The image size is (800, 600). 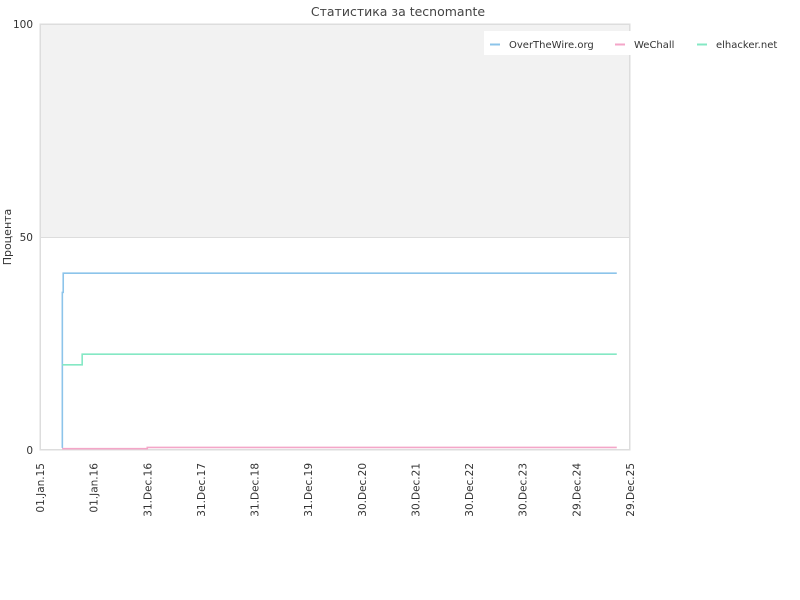 I want to click on legend-label: WeChall, so click(x=654, y=45).